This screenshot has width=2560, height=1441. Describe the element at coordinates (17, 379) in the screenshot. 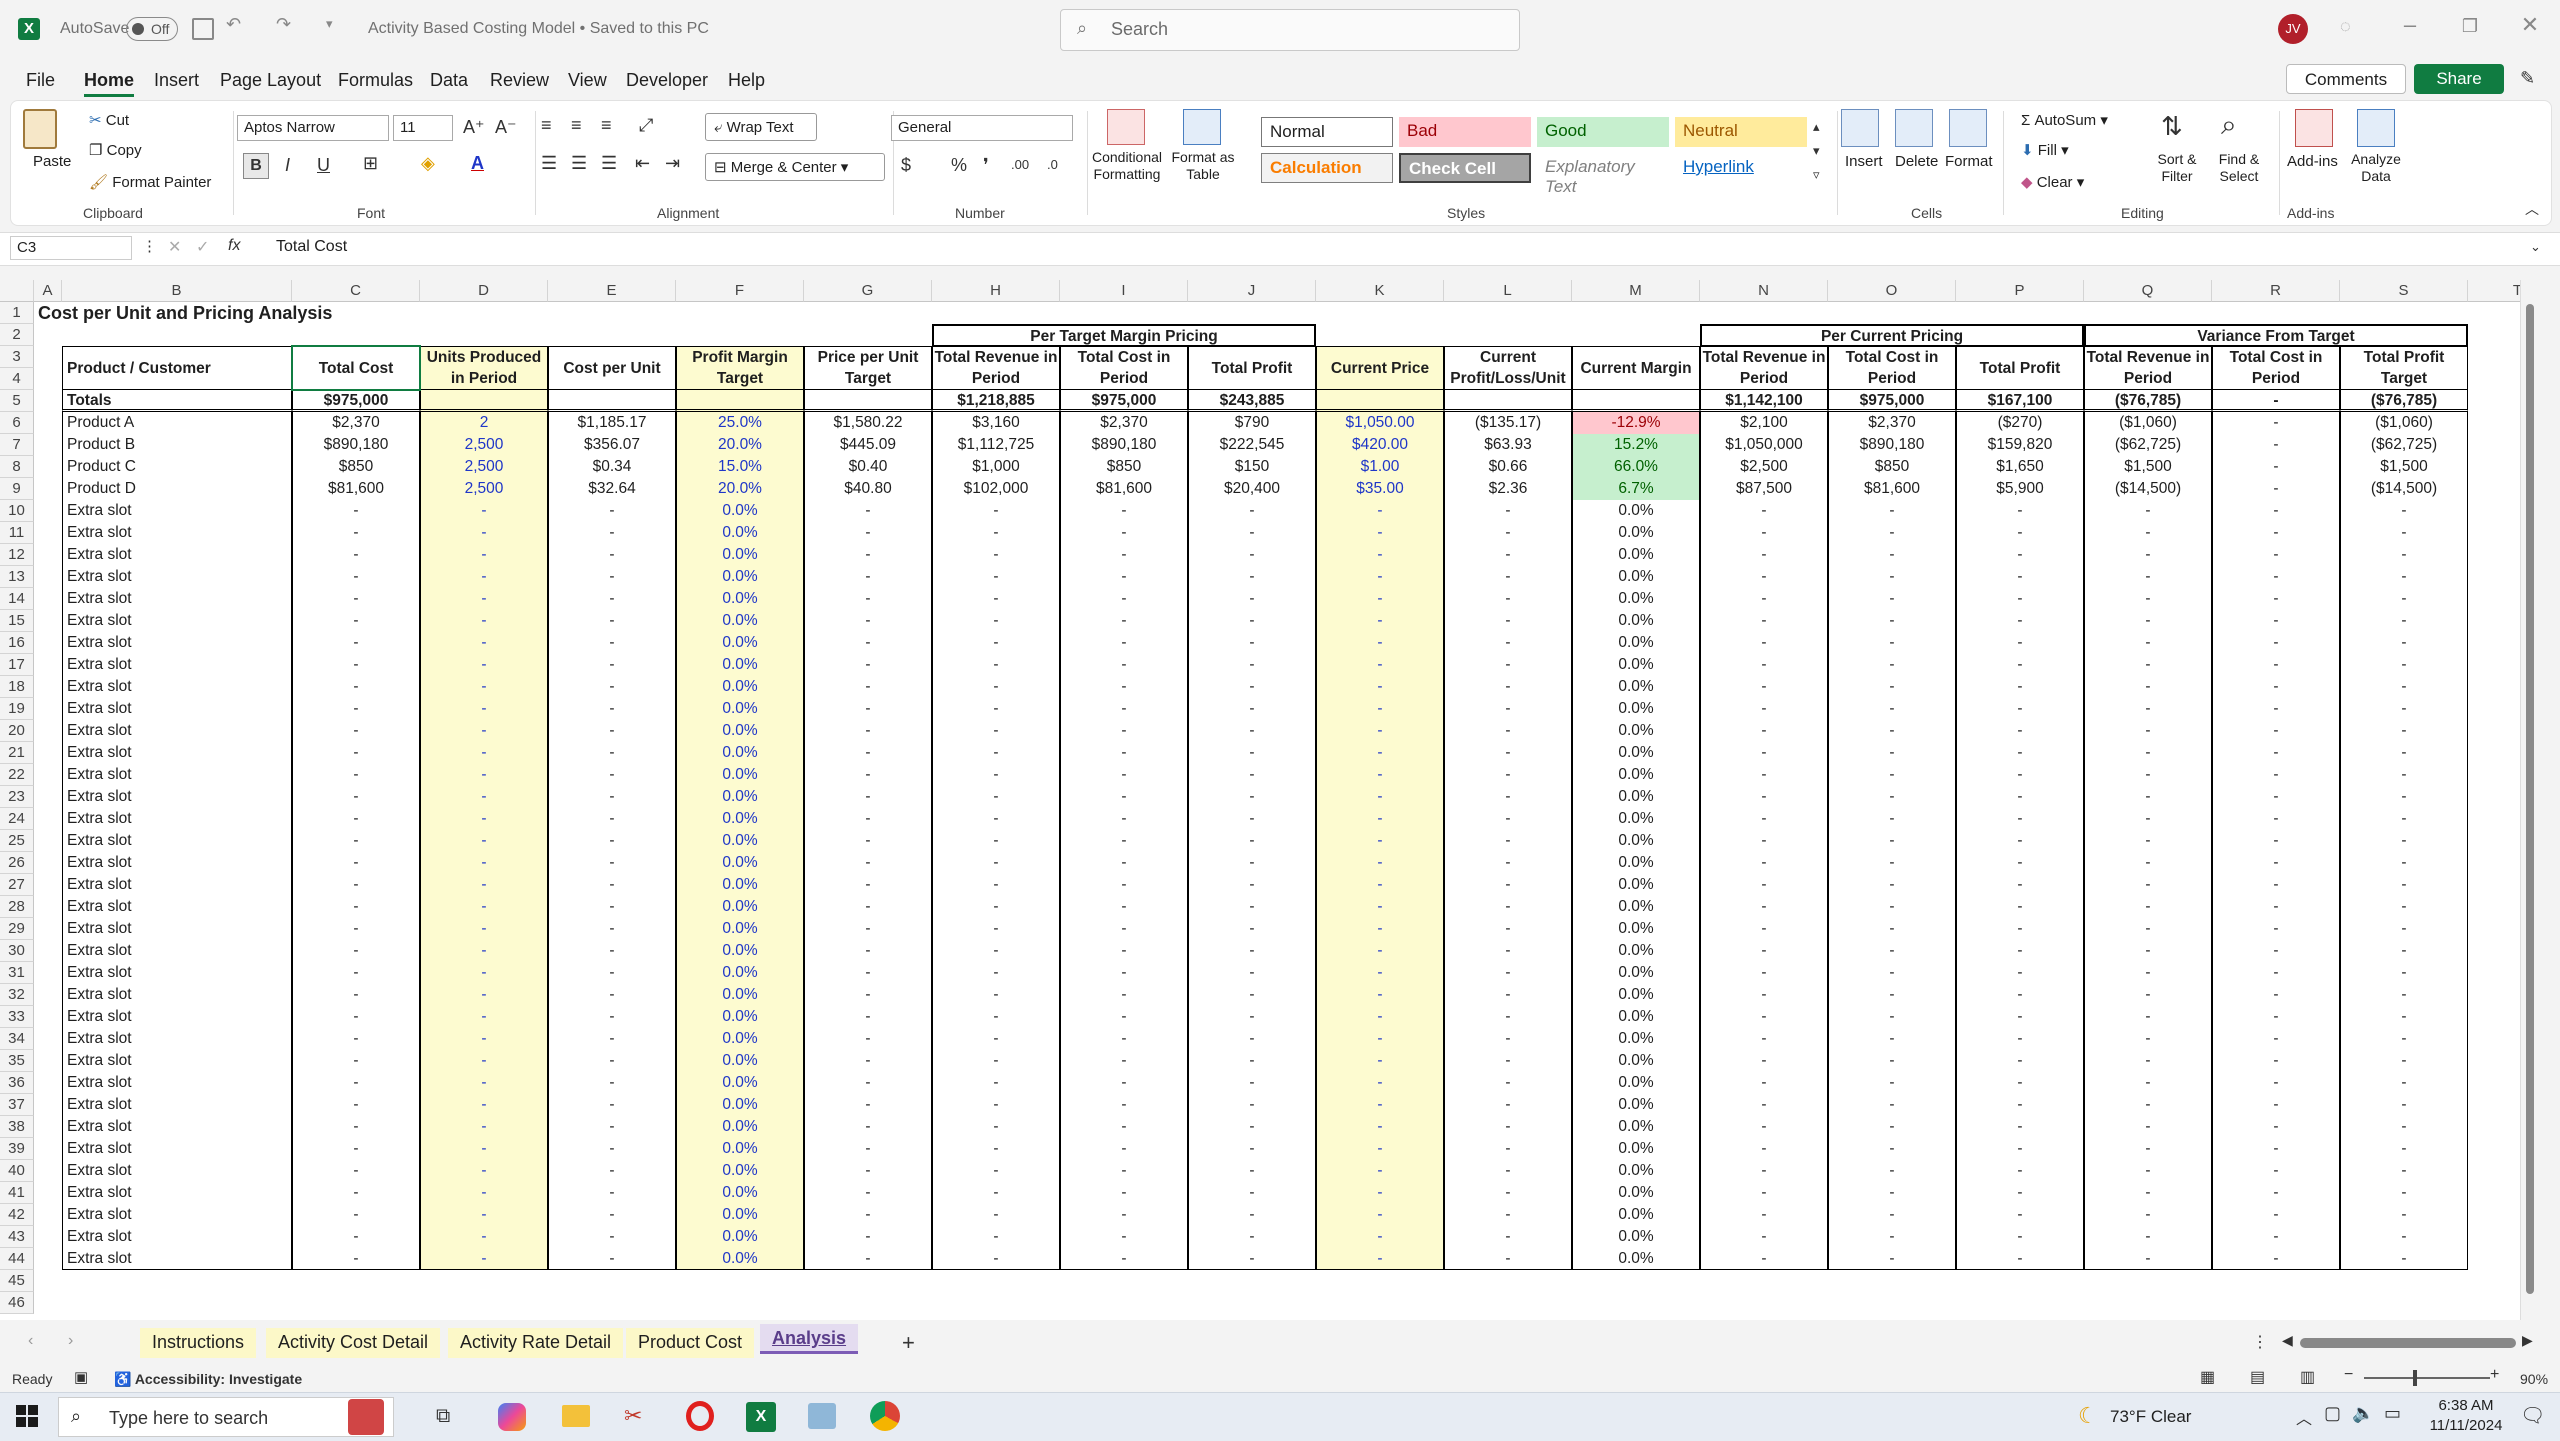

I see `row-header: 4` at that location.